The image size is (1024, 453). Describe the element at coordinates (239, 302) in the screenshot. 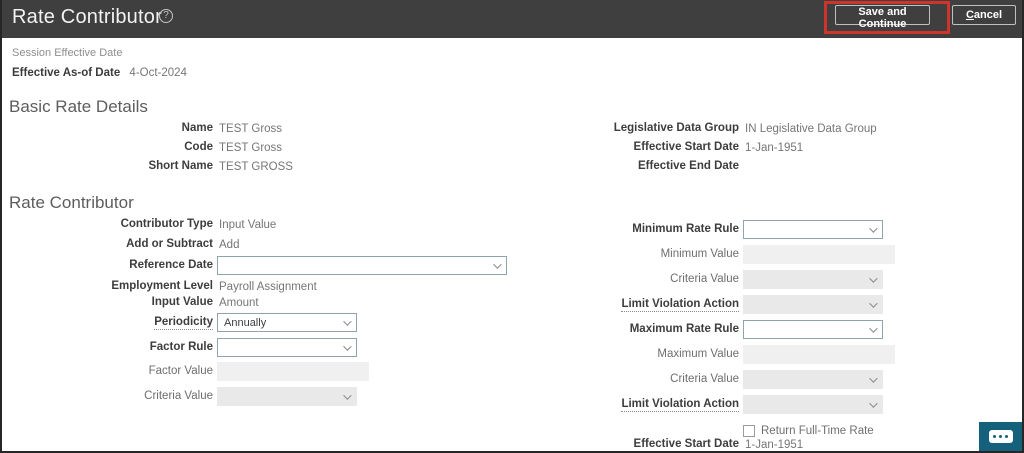

I see `input-value-value: Amount` at that location.